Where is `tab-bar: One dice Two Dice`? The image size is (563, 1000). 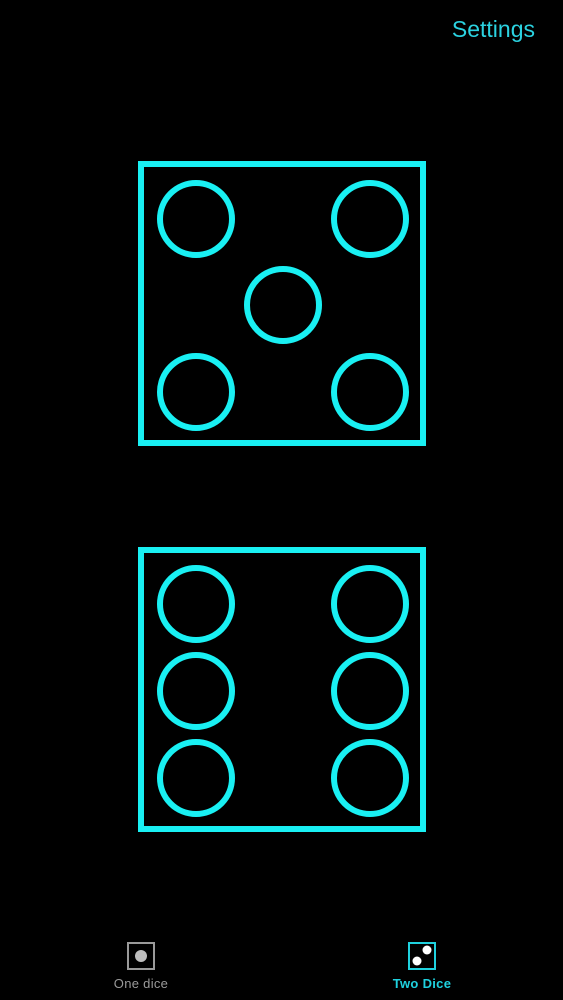 tab-bar: One dice Two Dice is located at coordinates (281, 964).